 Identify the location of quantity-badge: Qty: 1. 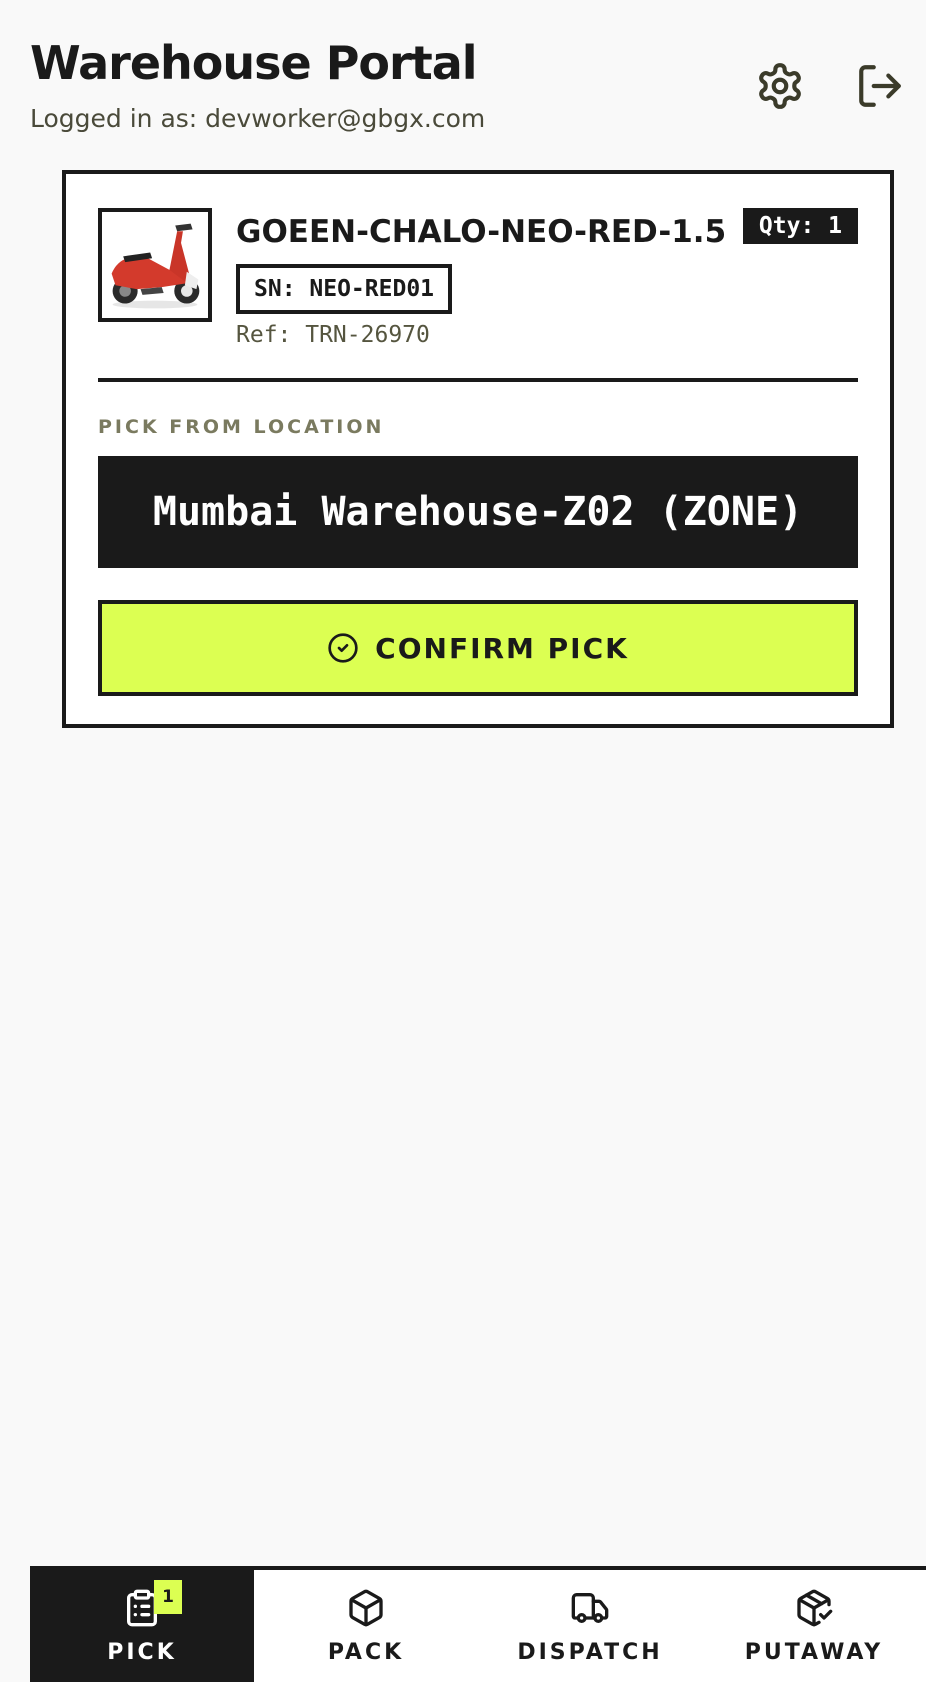
(800, 226).